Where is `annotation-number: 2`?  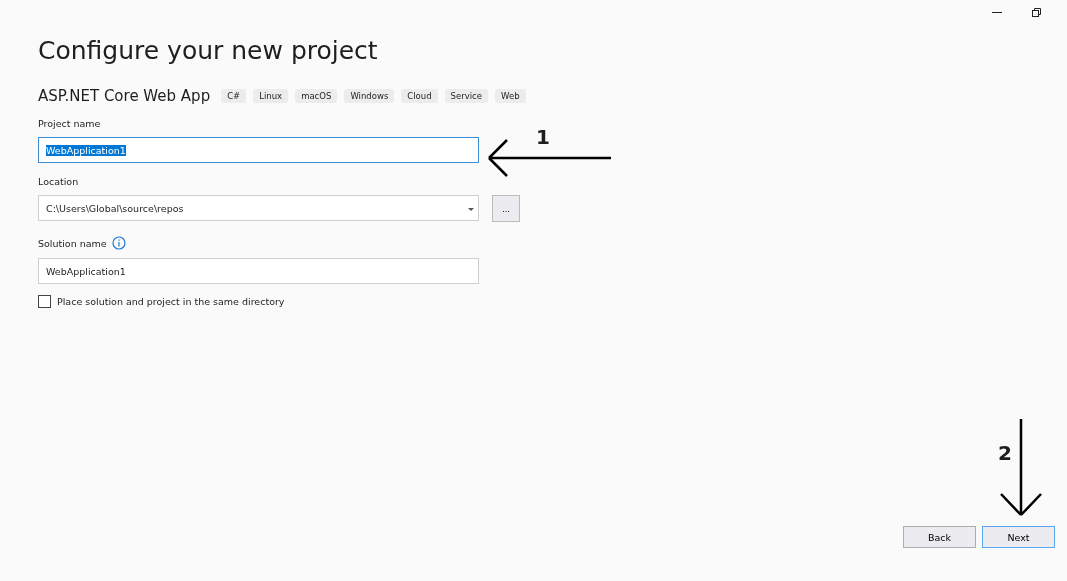 annotation-number: 2 is located at coordinates (1005, 453).